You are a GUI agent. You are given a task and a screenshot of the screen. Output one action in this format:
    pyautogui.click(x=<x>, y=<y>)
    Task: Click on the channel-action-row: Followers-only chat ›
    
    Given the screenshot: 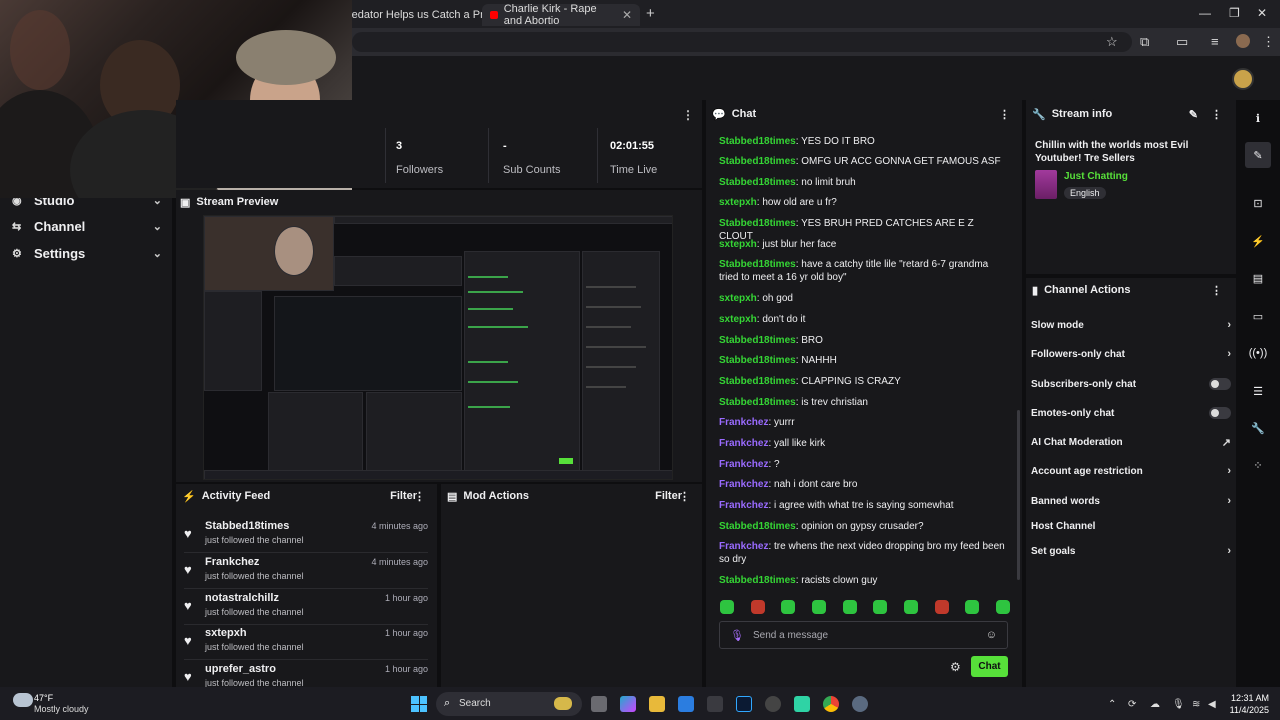 What is the action you would take?
    pyautogui.click(x=1131, y=354)
    